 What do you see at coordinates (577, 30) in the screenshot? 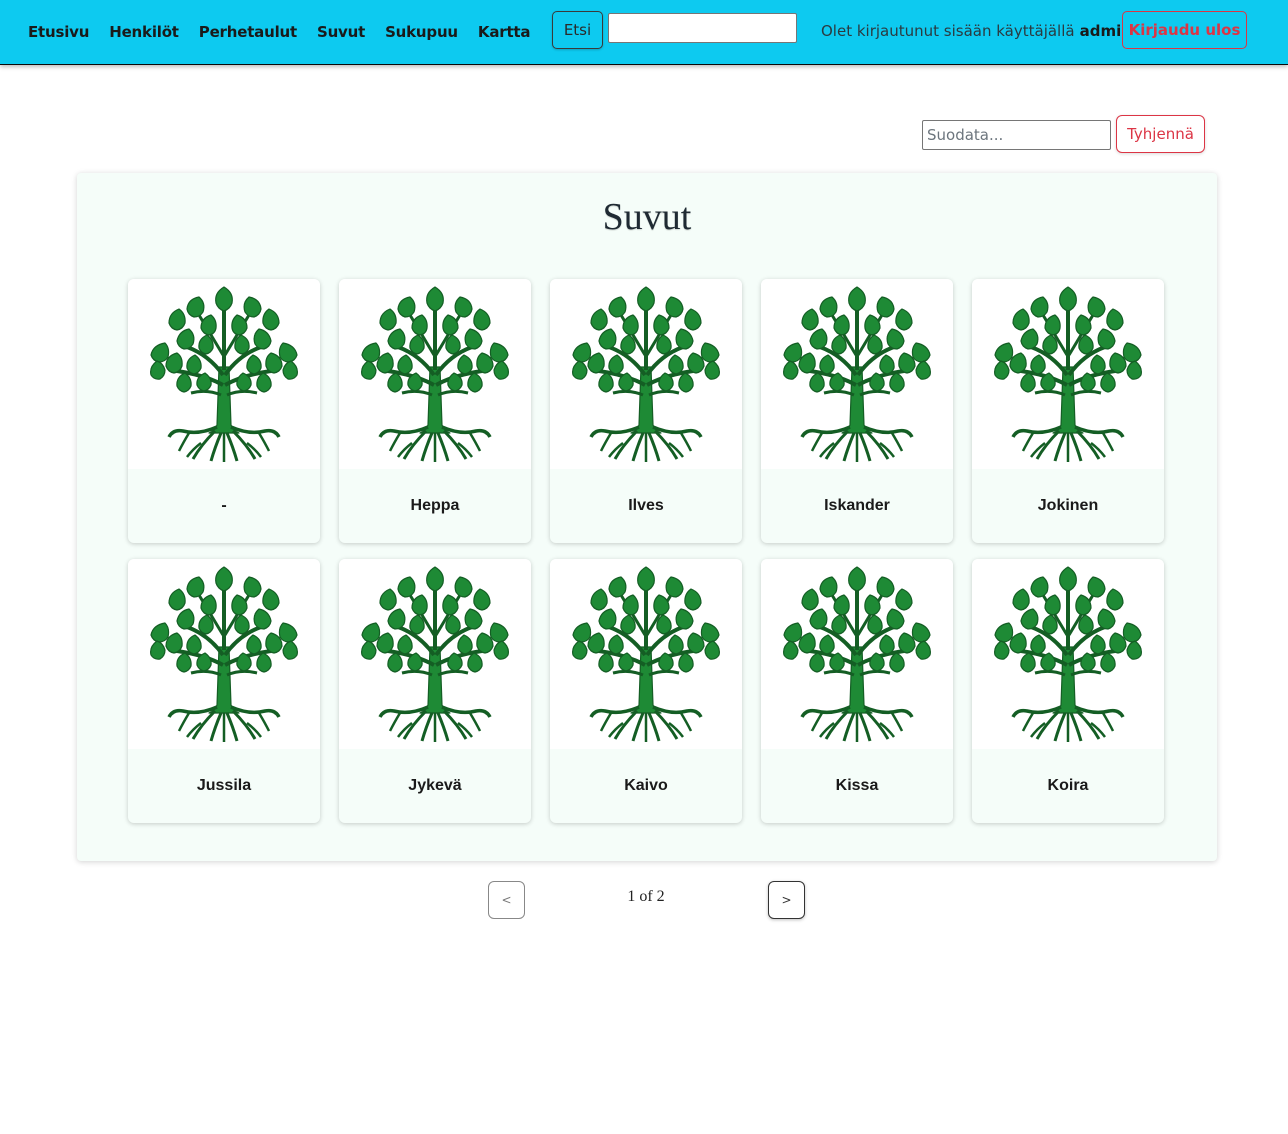
I see `search-button: Etsi` at bounding box center [577, 30].